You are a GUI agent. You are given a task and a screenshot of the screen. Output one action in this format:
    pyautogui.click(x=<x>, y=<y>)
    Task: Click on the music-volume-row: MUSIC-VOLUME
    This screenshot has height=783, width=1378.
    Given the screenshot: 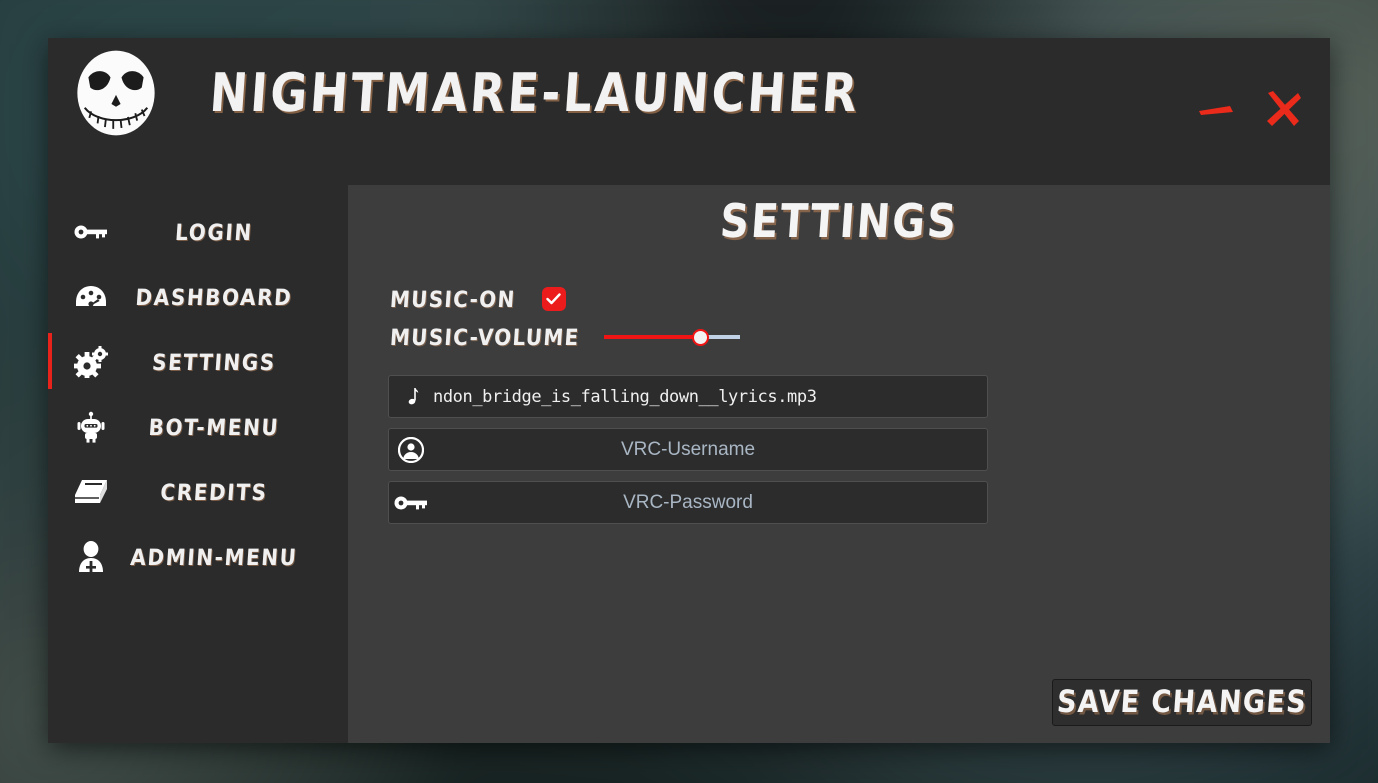 What is the action you would take?
    pyautogui.click(x=839, y=337)
    